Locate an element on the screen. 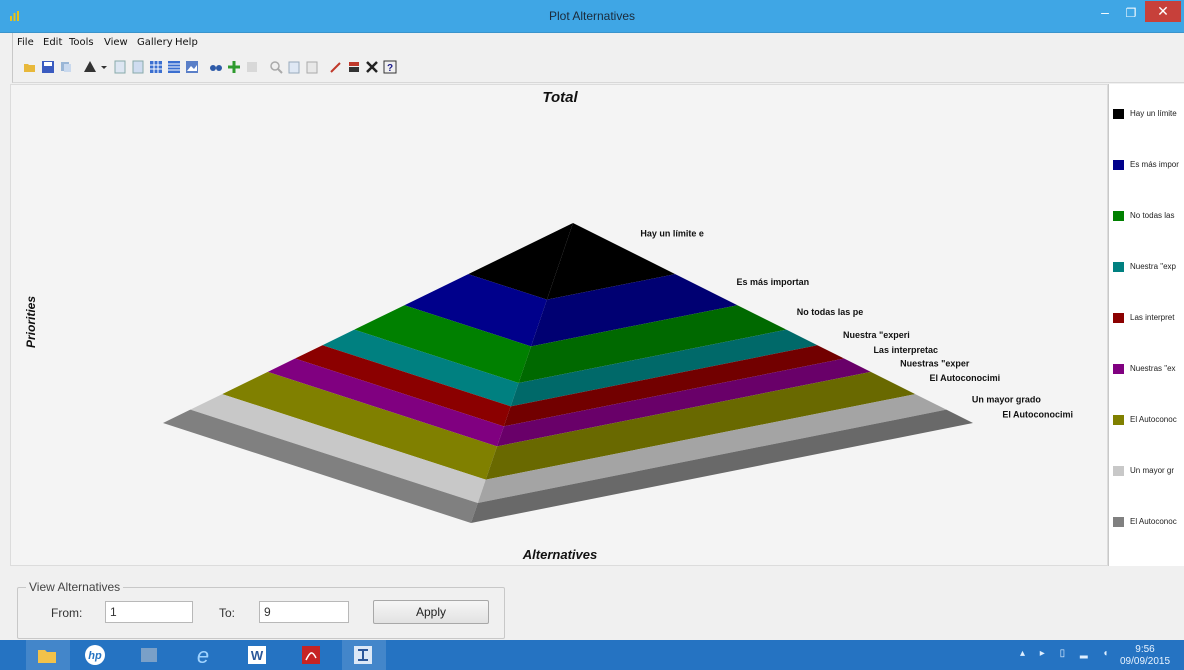 The height and width of the screenshot is (670, 1184). preview-icon is located at coordinates (312, 67).